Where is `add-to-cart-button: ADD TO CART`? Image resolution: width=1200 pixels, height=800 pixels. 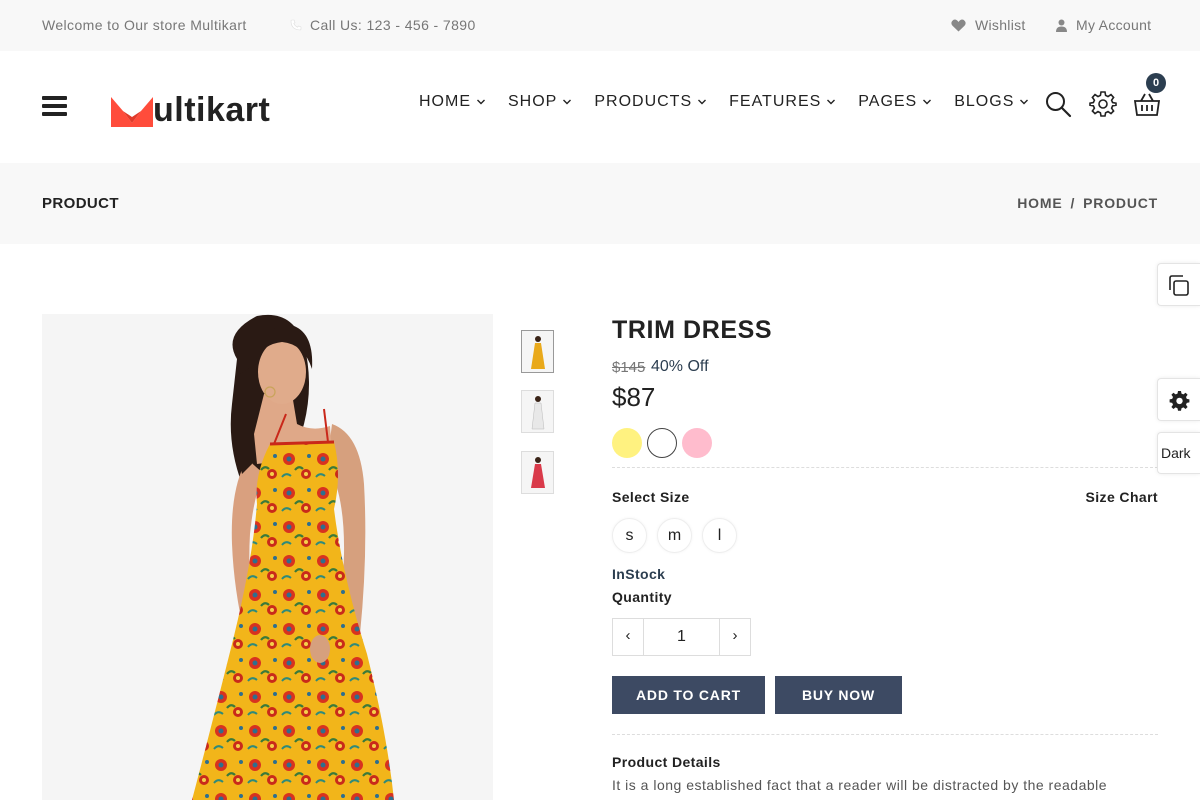
add-to-cart-button: ADD TO CART is located at coordinates (688, 695).